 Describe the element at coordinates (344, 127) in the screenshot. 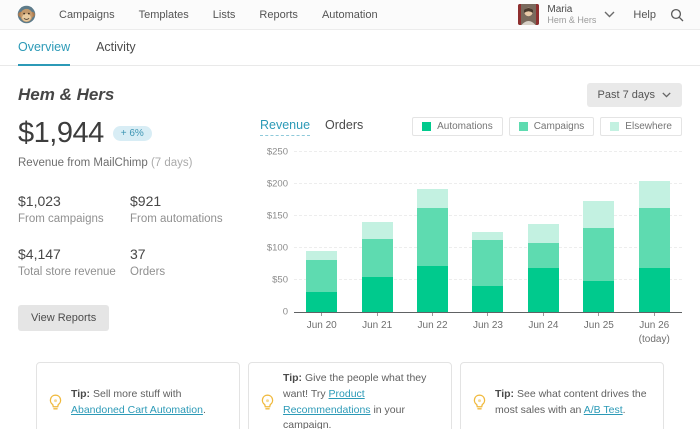

I see `chart-tab-orders: Orders` at that location.